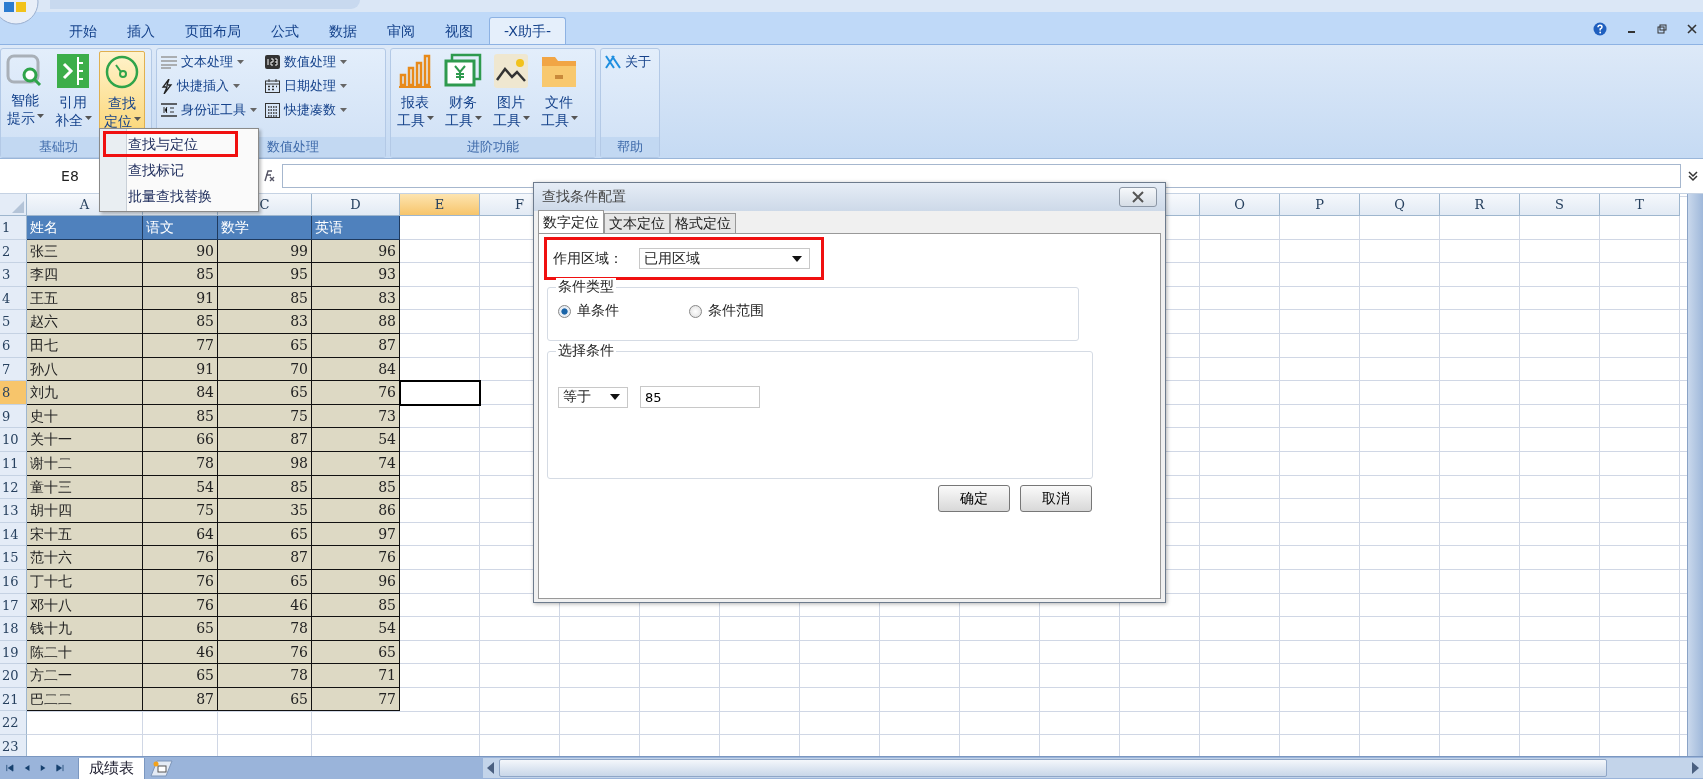  I want to click on bar-chart-icon, so click(415, 71).